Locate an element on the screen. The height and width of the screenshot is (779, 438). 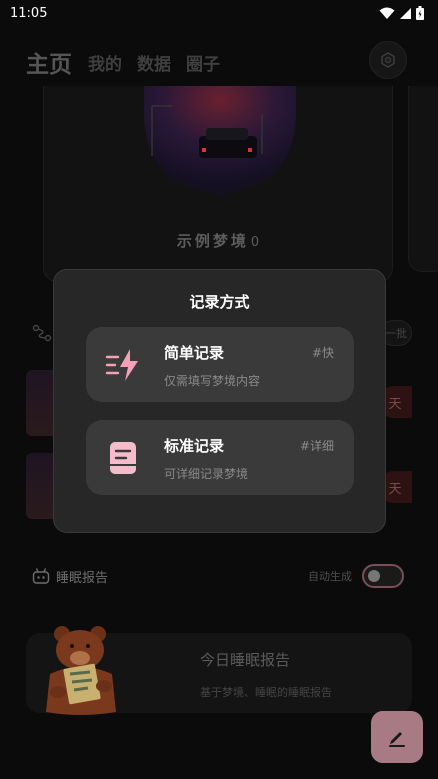
simple-record-option: 简单记录 仅需填写梦境内容 #快 is located at coordinates (220, 364).